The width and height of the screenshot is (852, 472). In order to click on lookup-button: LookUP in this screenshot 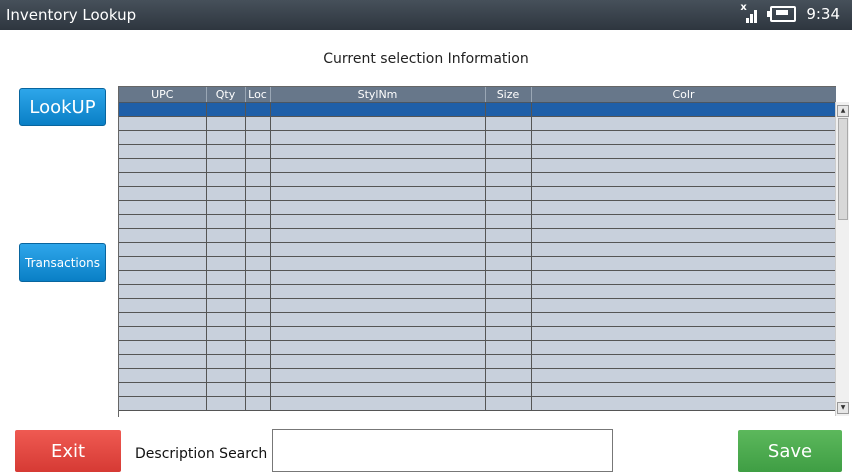, I will do `click(62, 107)`.